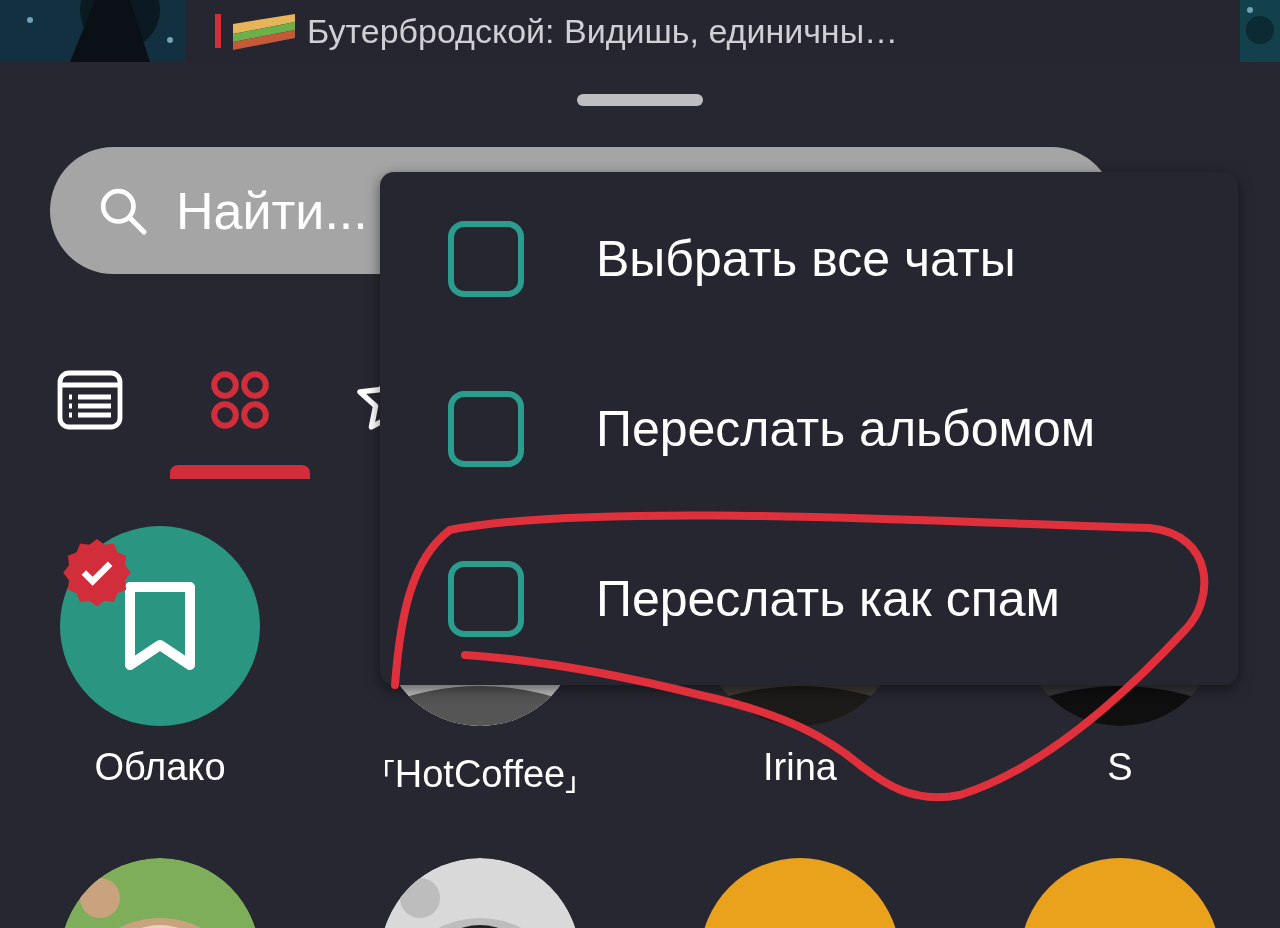 Image resolution: width=1280 pixels, height=928 pixels. Describe the element at coordinates (809, 598) in the screenshot. I see `menu-item: Переслать как спам` at that location.